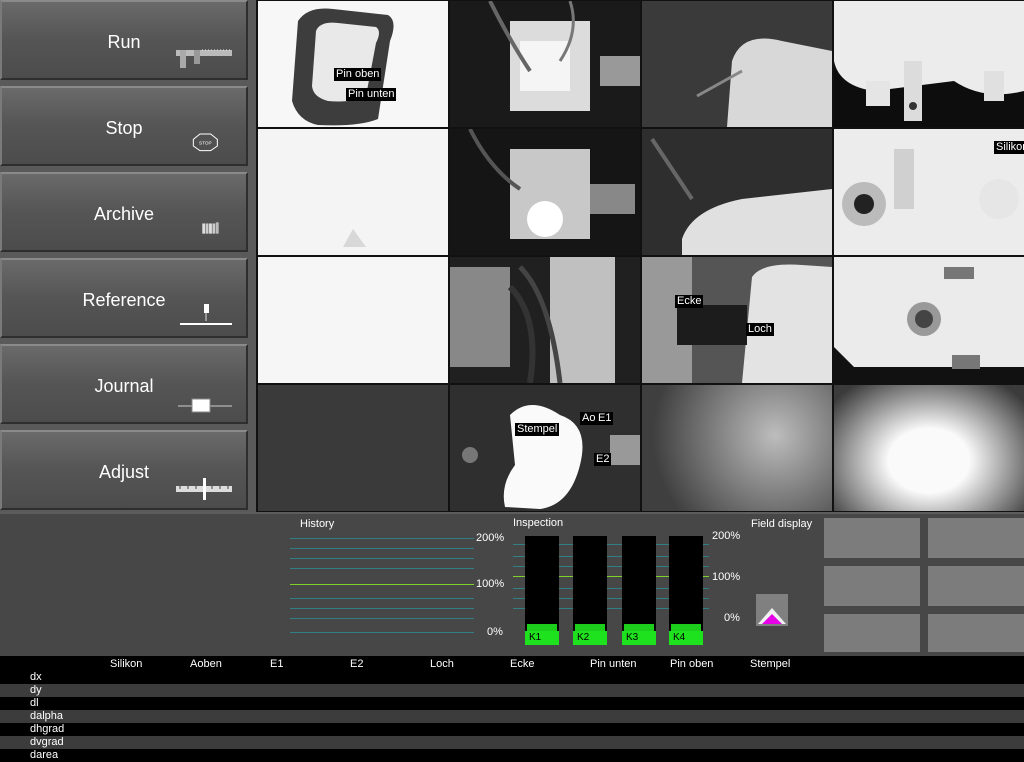  What do you see at coordinates (512, 716) in the screenshot?
I see `table-row: dalpha` at bounding box center [512, 716].